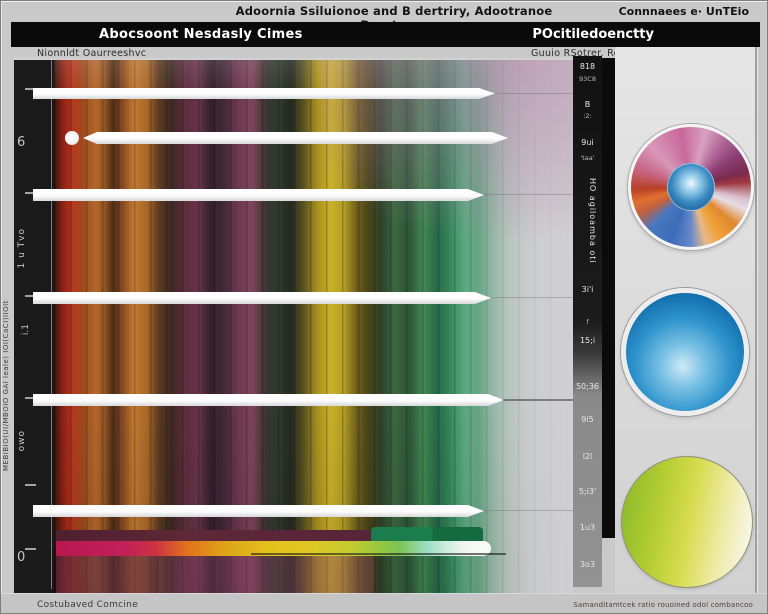 The image size is (768, 614). Describe the element at coordinates (592, 221) in the screenshot. I see `right-scale-axis-label: HO agiloamba oti` at that location.